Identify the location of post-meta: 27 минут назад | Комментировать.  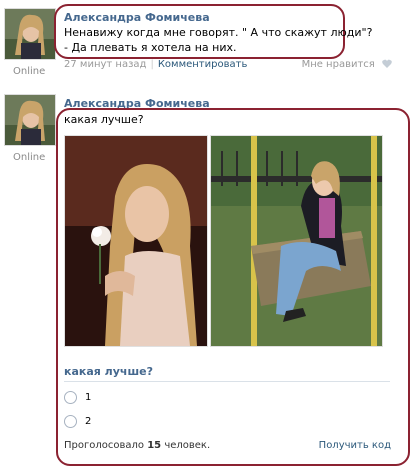
(156, 64).